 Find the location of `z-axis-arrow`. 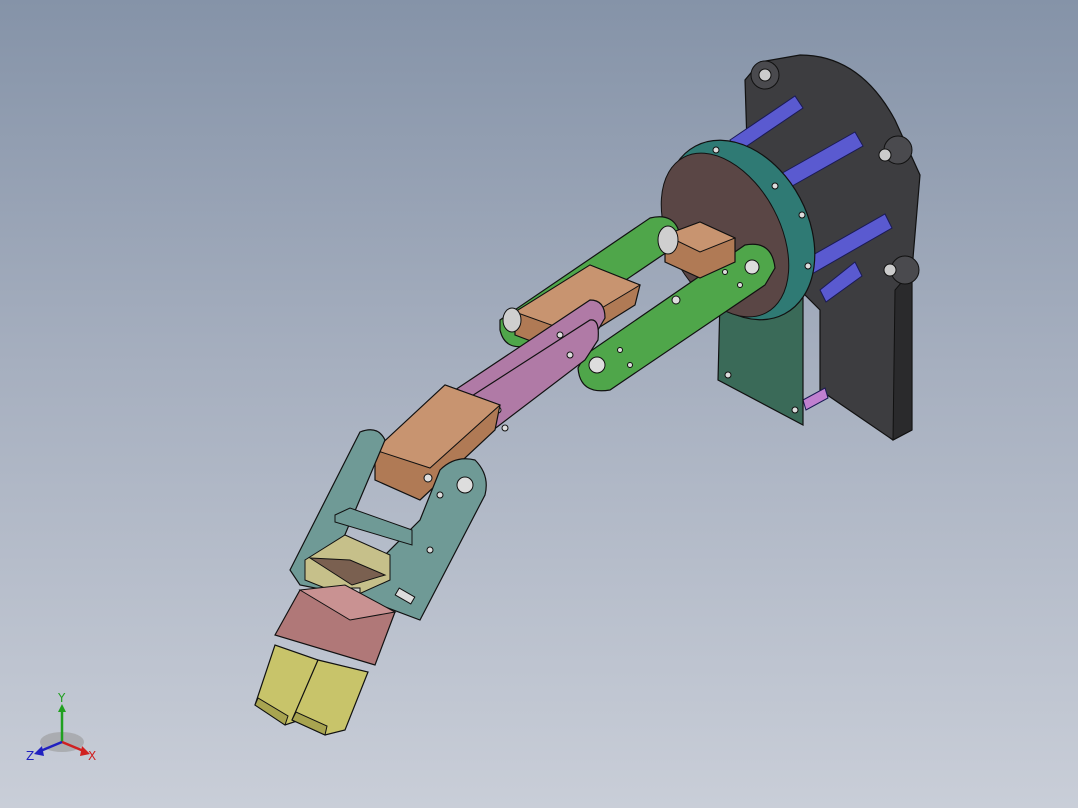

z-axis-arrow is located at coordinates (39, 751).